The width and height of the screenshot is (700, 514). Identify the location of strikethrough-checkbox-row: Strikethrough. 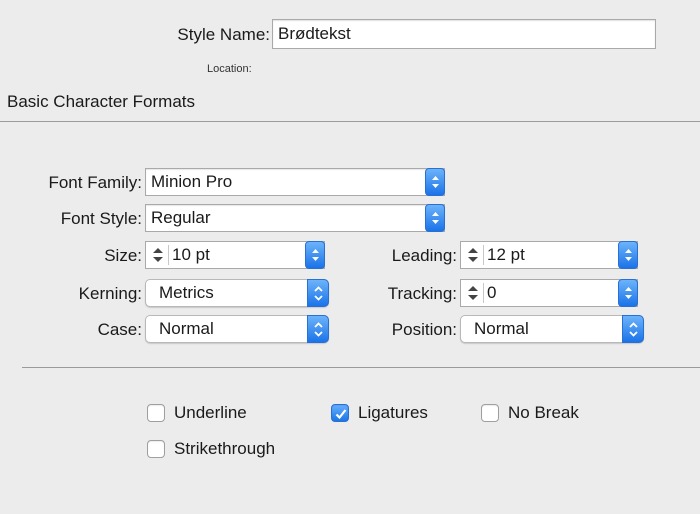
(232, 449).